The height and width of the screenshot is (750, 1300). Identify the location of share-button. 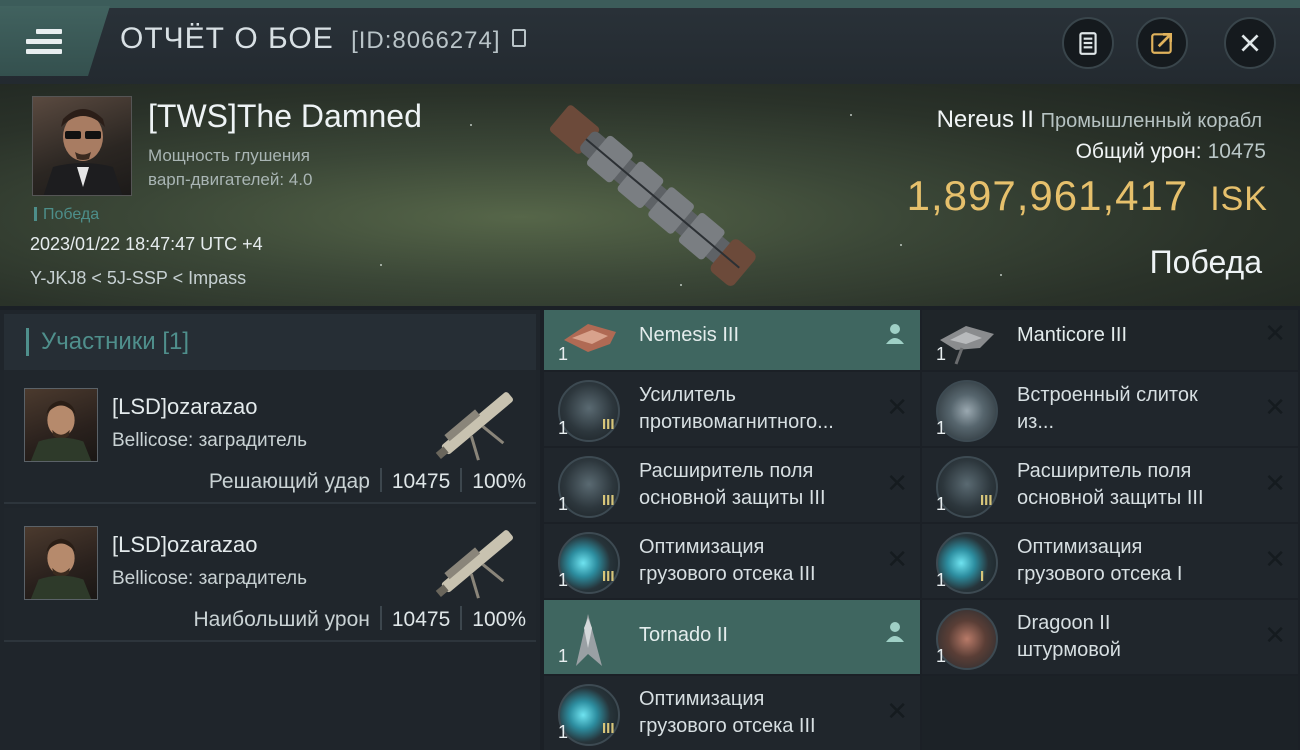
(1162, 43).